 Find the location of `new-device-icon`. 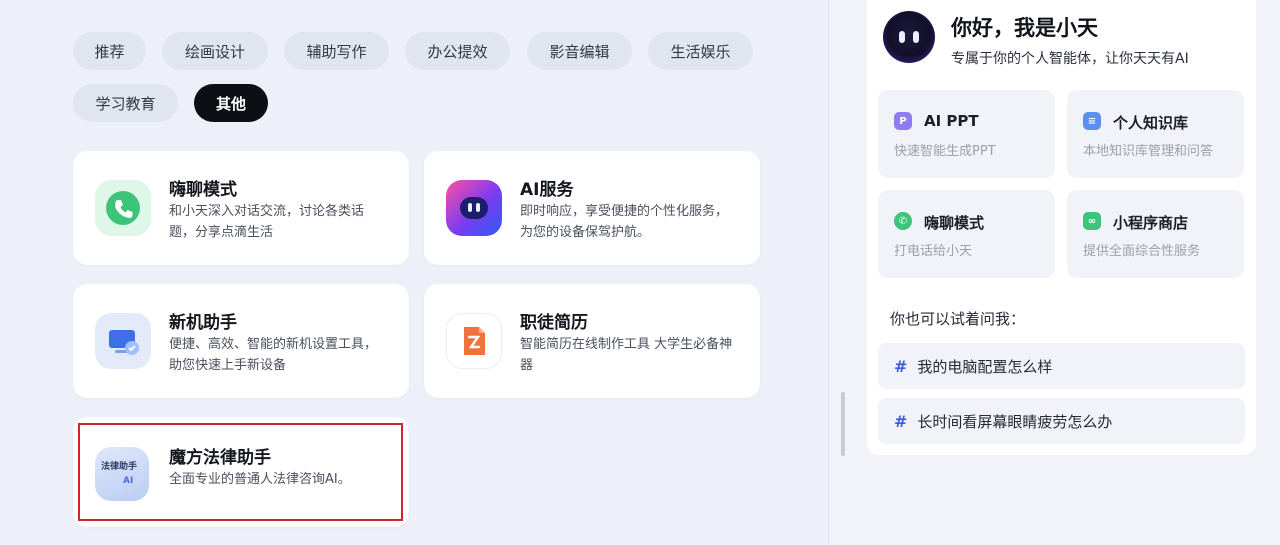

new-device-icon is located at coordinates (123, 341).